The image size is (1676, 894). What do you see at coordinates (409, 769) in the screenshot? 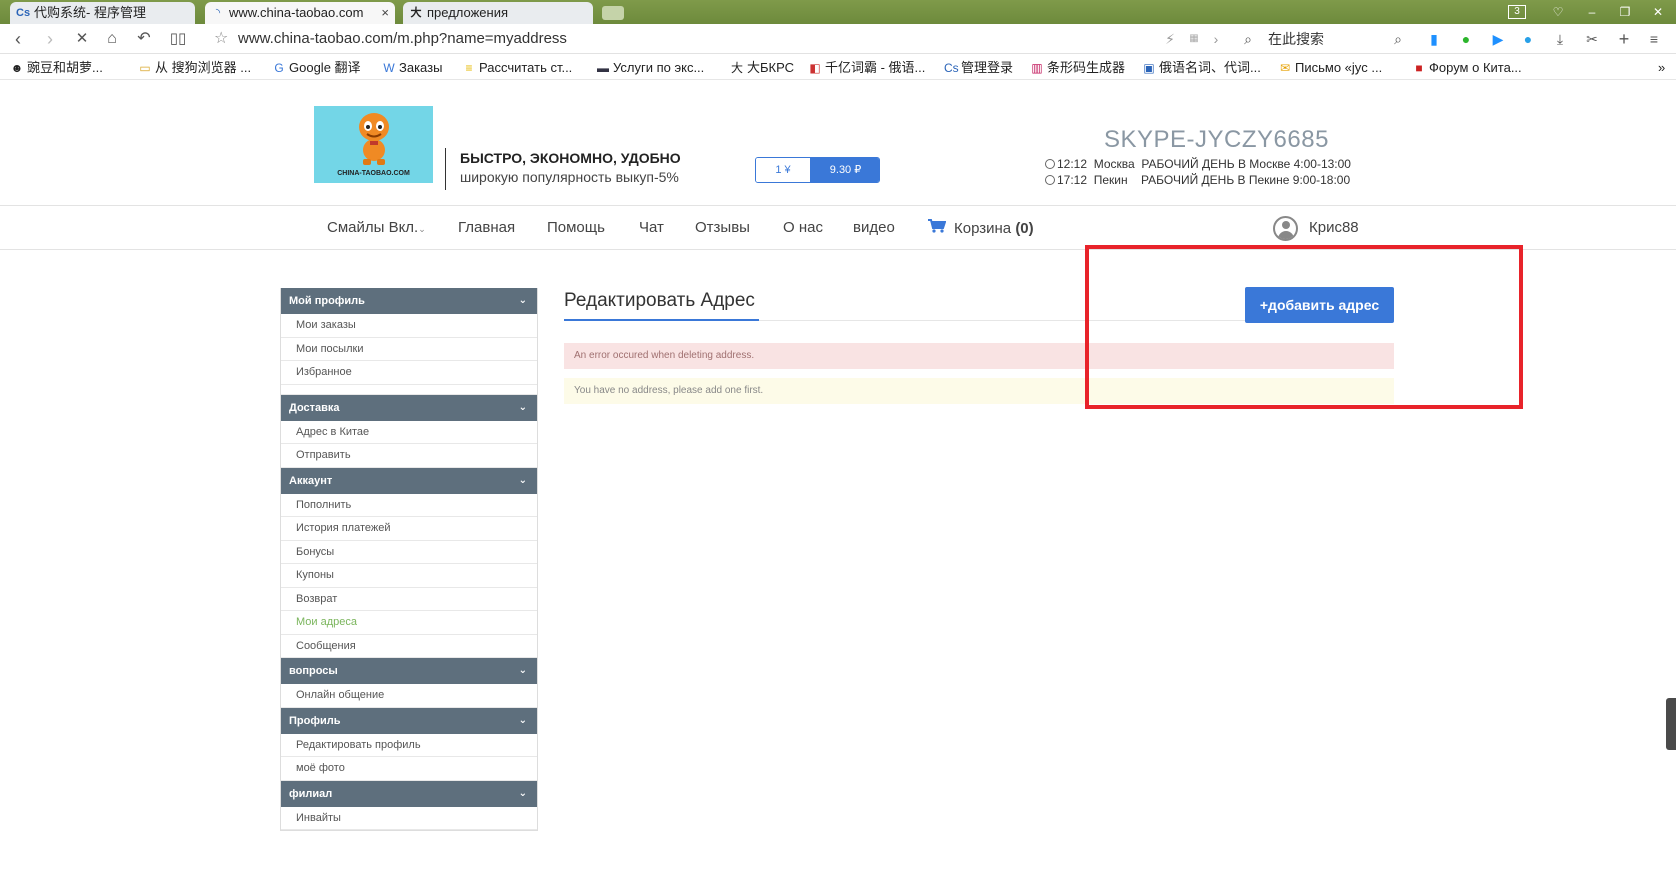
I see `sidebar-item-my-photo: моё фото` at bounding box center [409, 769].